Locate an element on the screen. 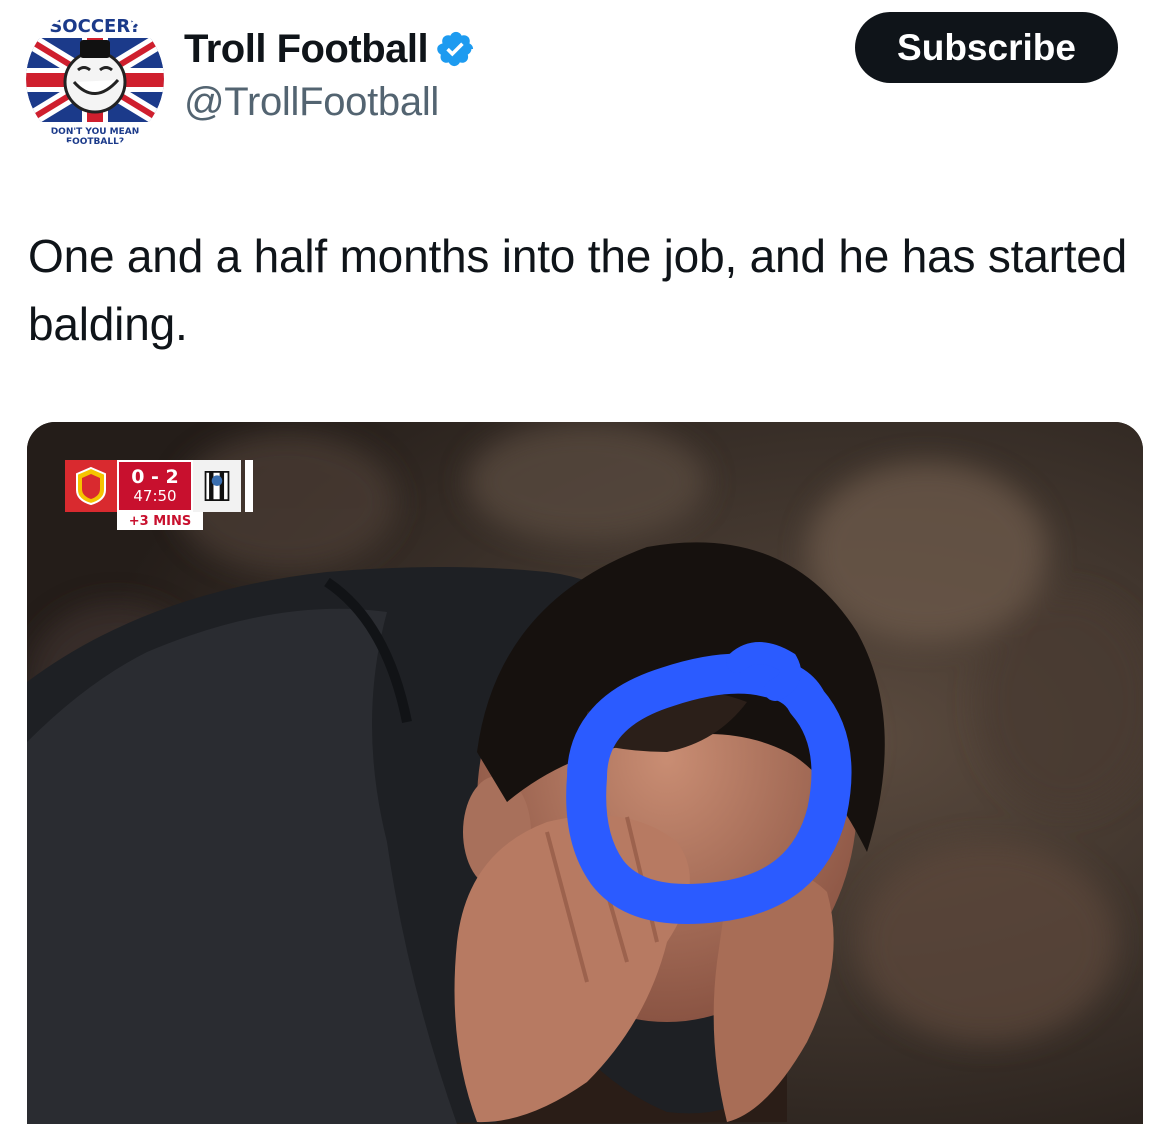 This screenshot has height=1124, width=1170. union-jack-troll-avatar-icon: SOCCER? DON'T YOU MEAN FOOTBALL? is located at coordinates (95, 79).